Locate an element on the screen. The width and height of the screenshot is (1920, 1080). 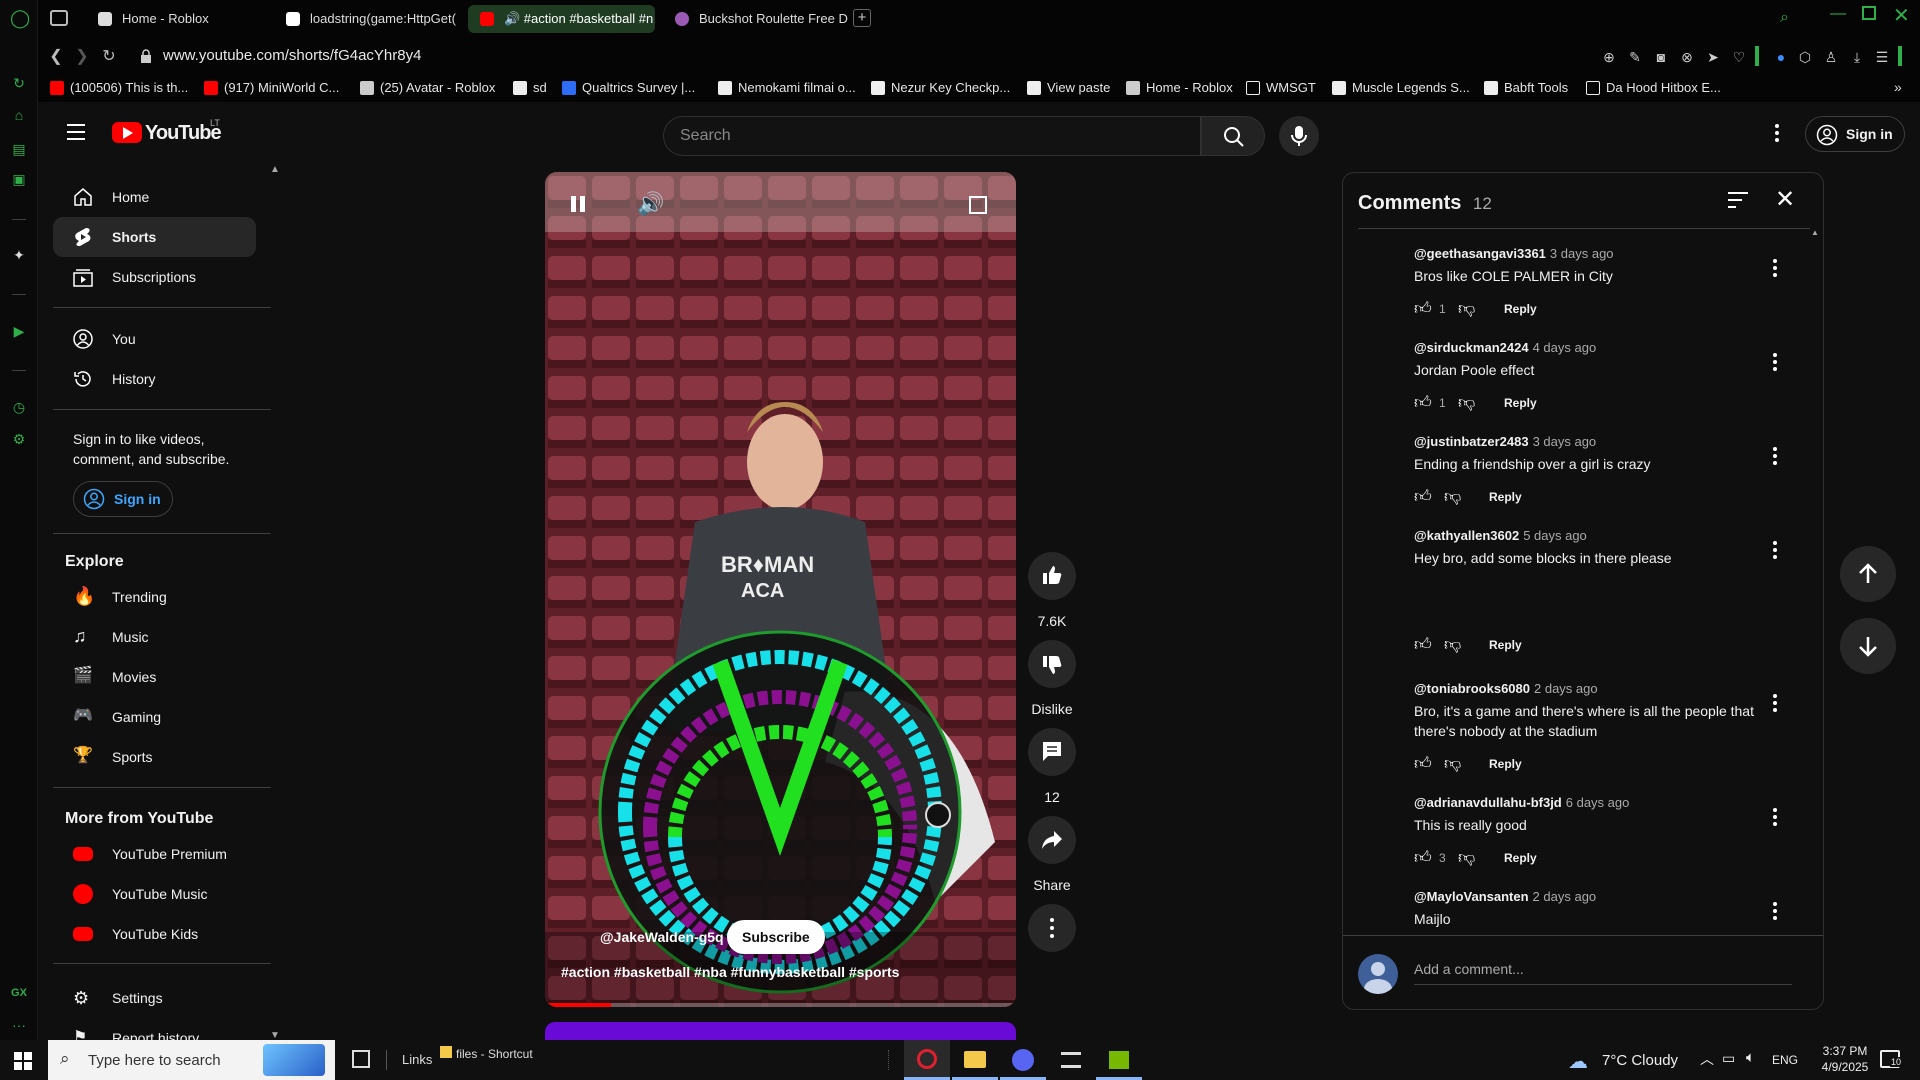
comment-author: @adrianavdullahu-bf3jd 6 days ago is located at coordinates (1604, 802).